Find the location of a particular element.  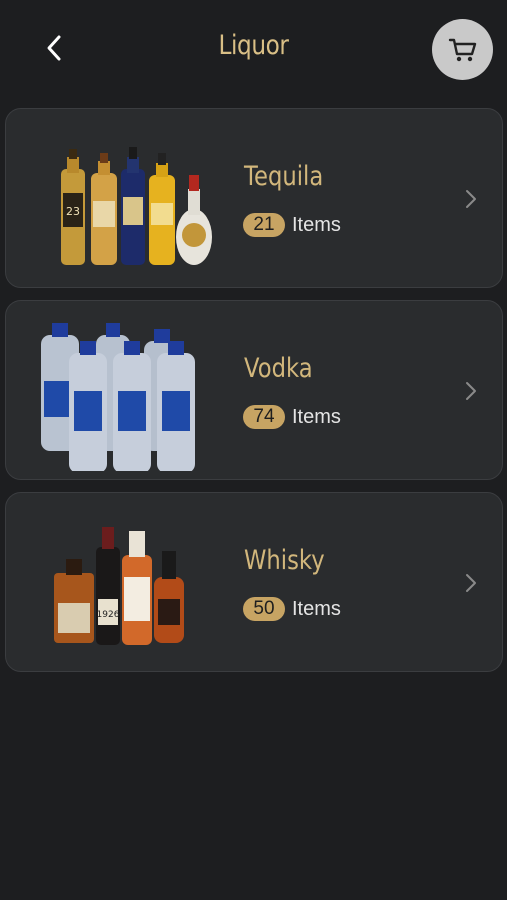

cart-icon is located at coordinates (462, 49).